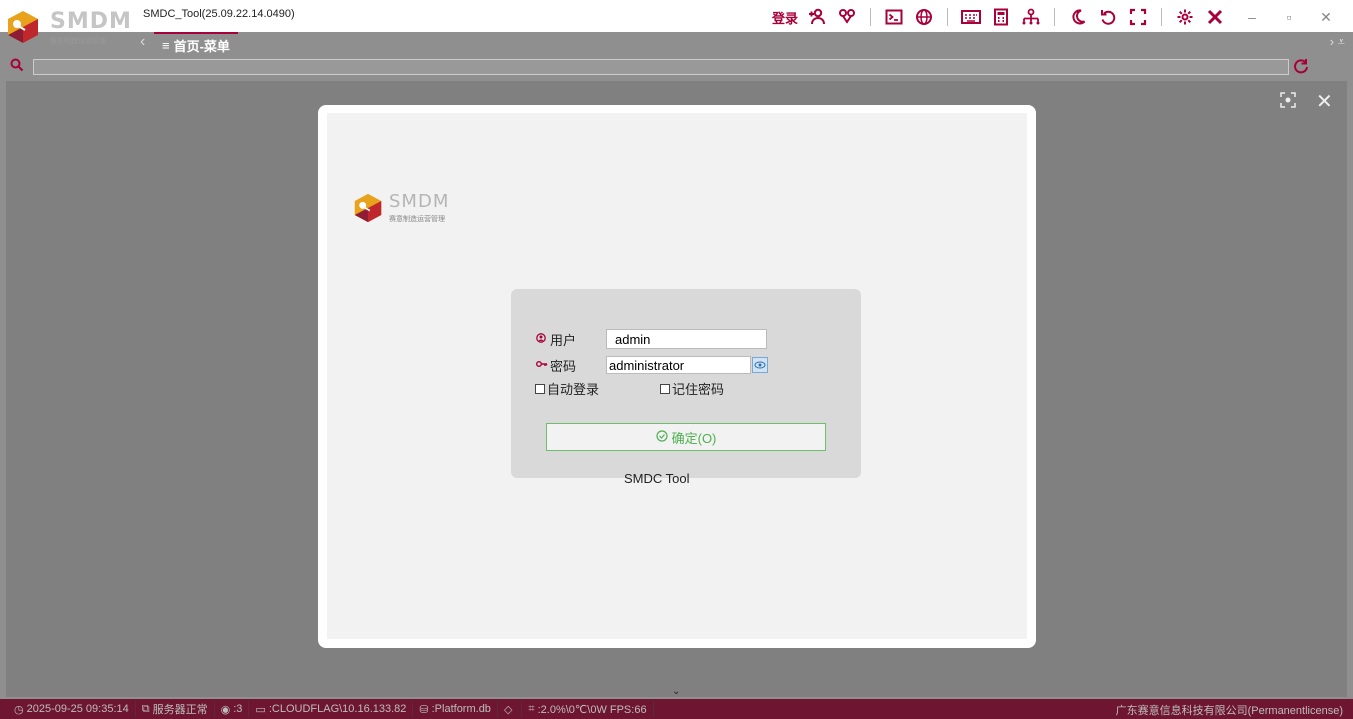 Image resolution: width=1353 pixels, height=719 pixels. I want to click on search-icon, so click(18, 66).